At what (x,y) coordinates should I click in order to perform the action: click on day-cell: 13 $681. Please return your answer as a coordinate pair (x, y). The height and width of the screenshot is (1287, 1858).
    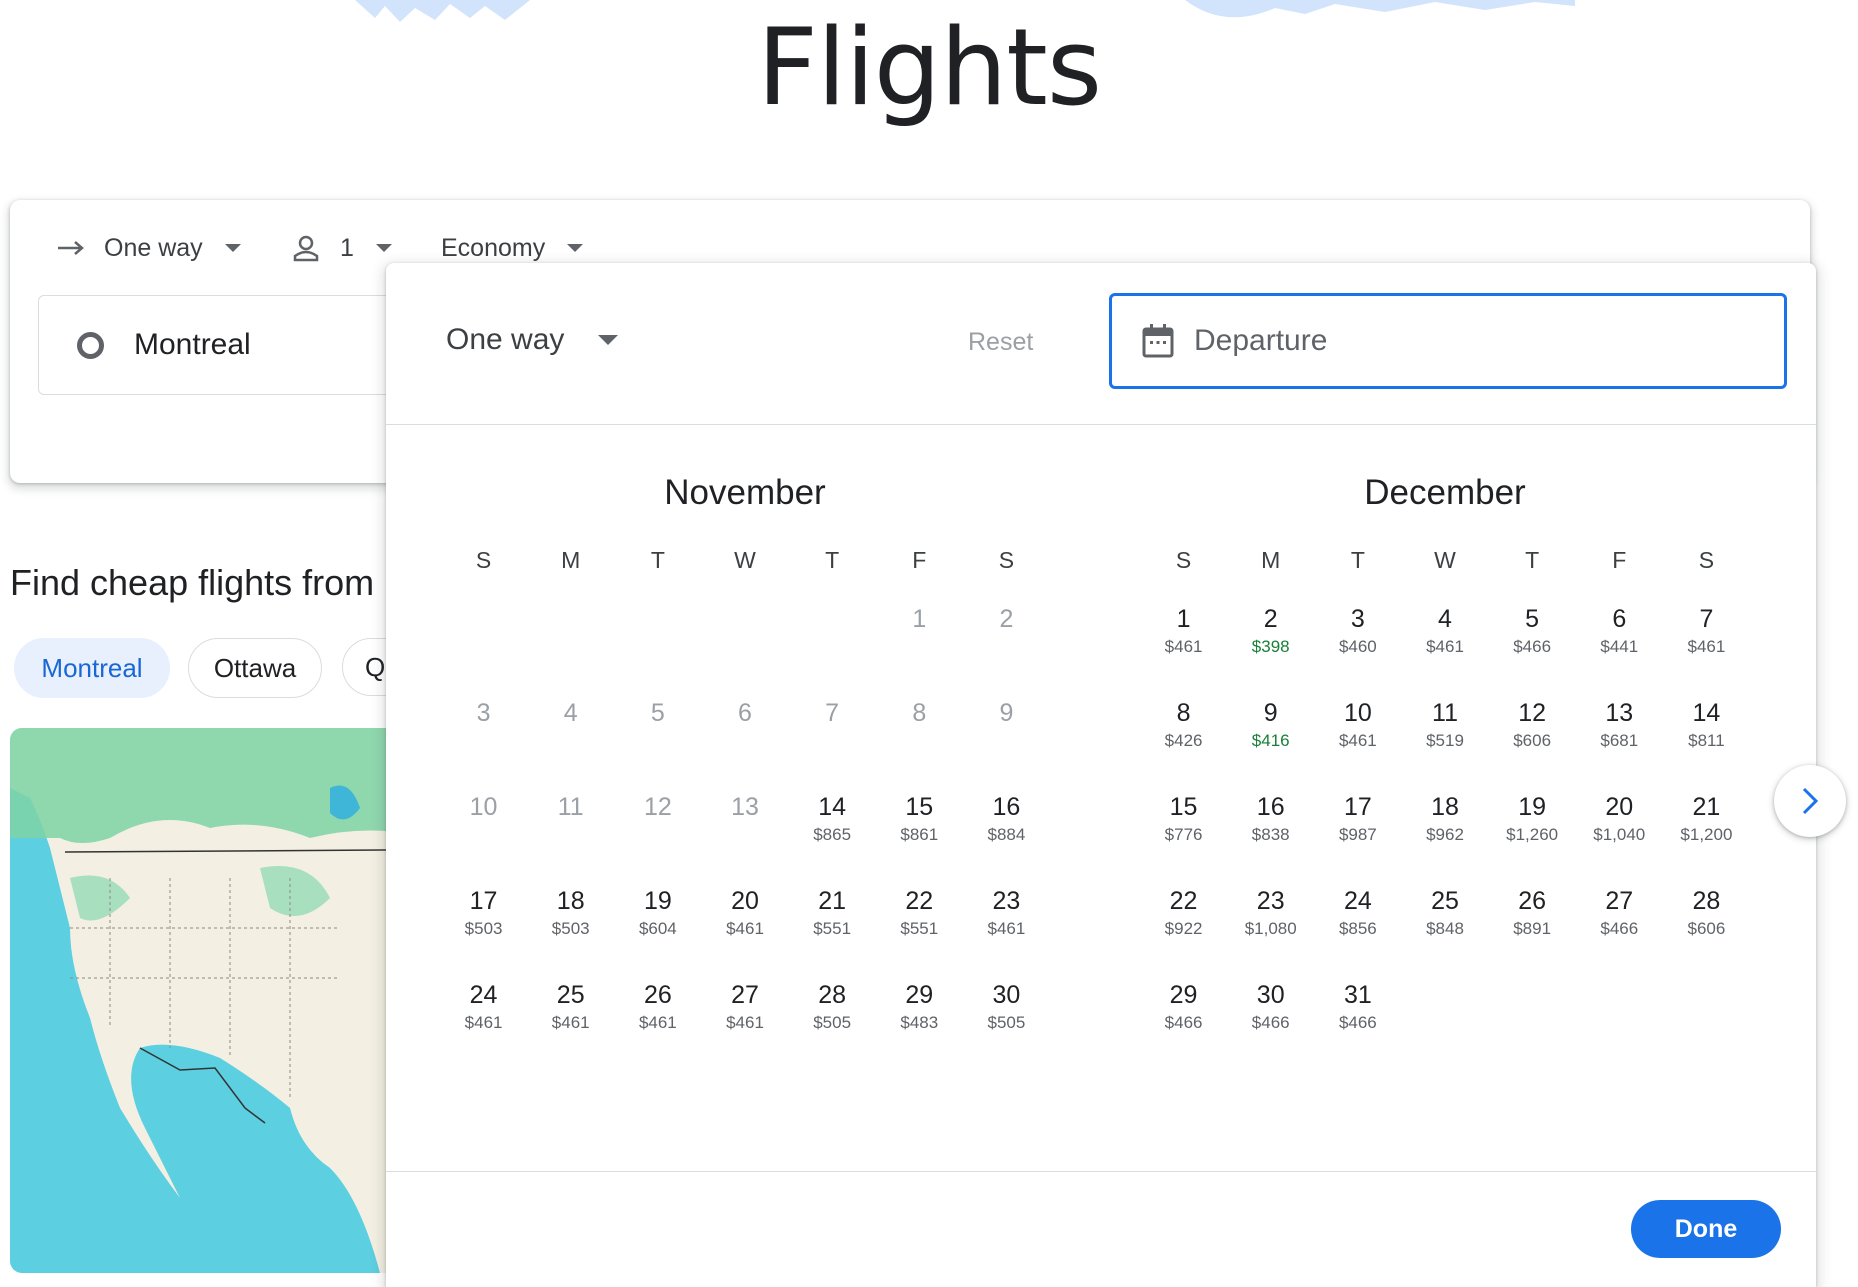
    Looking at the image, I should click on (1619, 736).